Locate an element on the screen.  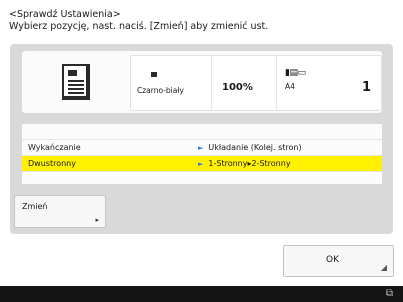
setting-row-finishing: Wykańczanie ► Układanie (Kolej. stron) is located at coordinates (202, 148).